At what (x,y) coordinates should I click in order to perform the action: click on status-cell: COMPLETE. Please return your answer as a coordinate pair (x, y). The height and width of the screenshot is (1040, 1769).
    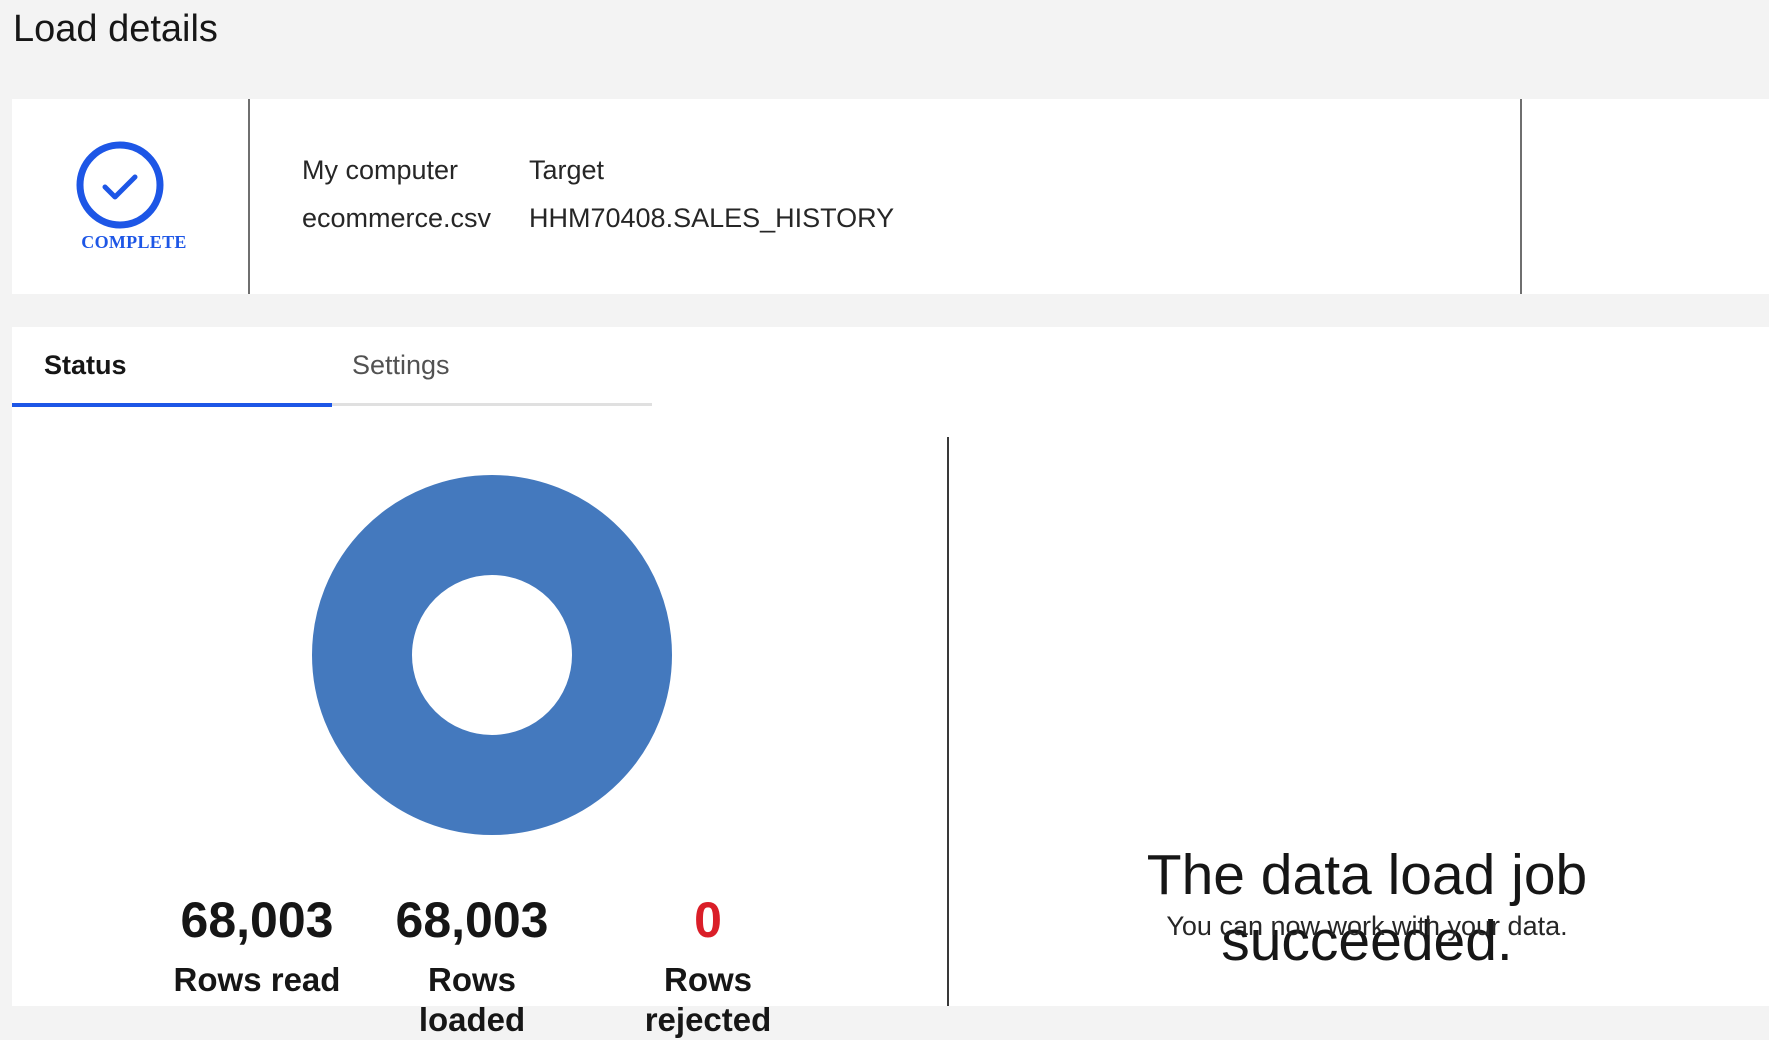
    Looking at the image, I should click on (131, 196).